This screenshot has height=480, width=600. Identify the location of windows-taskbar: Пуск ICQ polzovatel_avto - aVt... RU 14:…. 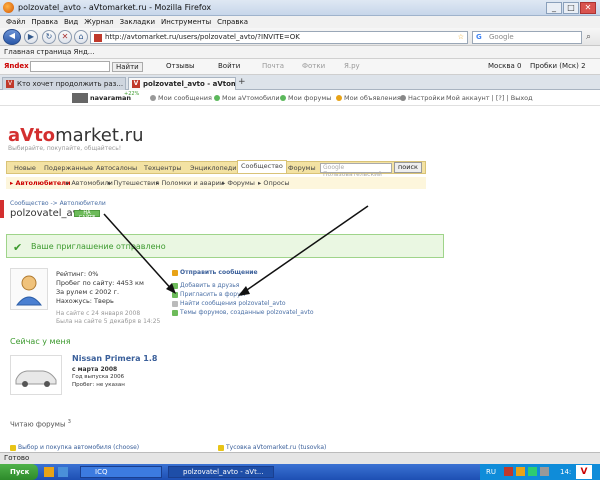
(300, 472).